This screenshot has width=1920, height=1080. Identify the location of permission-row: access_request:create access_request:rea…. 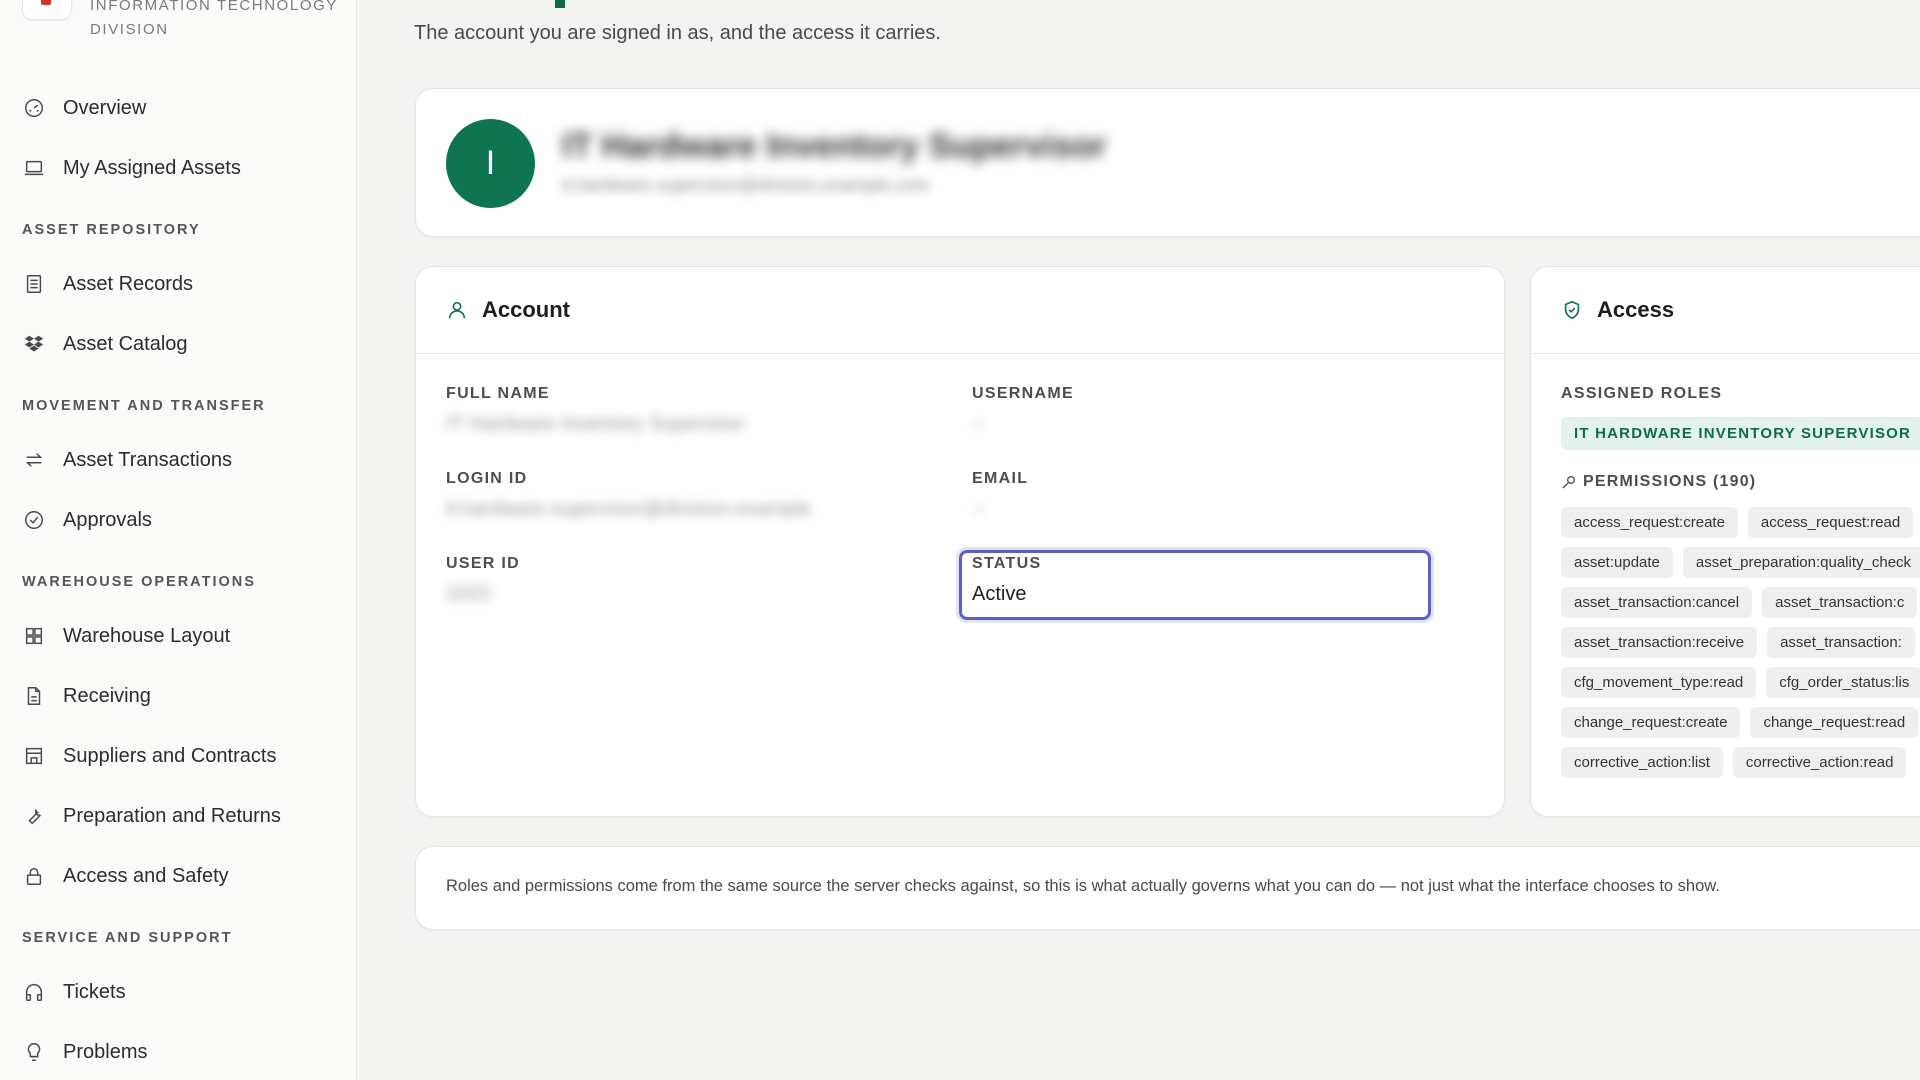
(1740, 527).